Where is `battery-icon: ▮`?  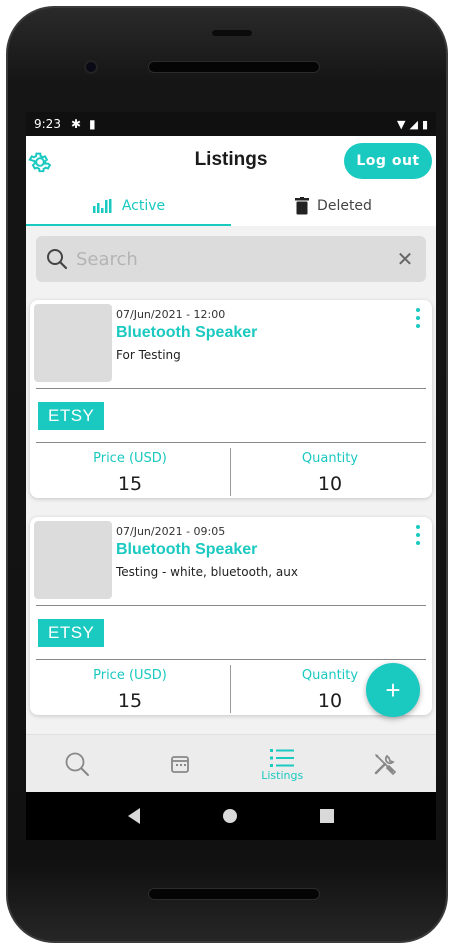 battery-icon: ▮ is located at coordinates (424, 124).